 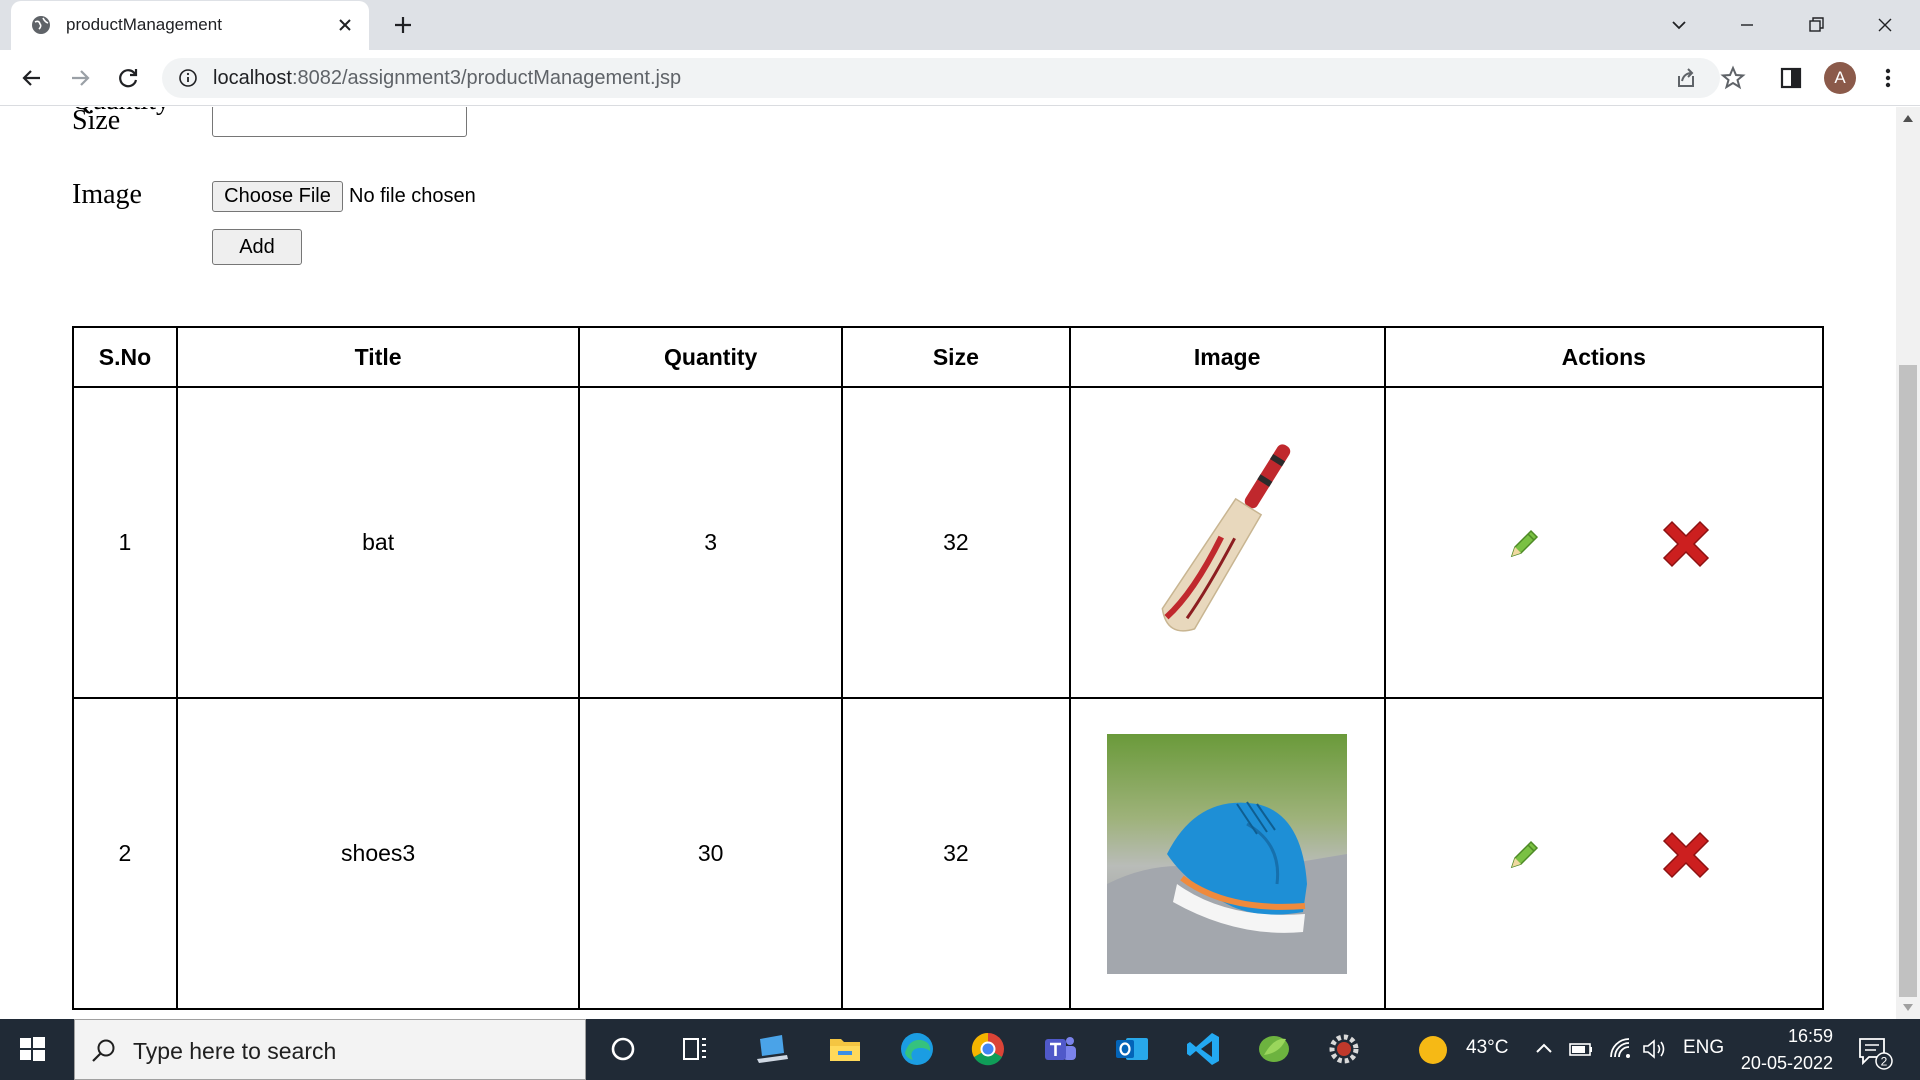 What do you see at coordinates (1621, 1049) in the screenshot?
I see `wifi-icon` at bounding box center [1621, 1049].